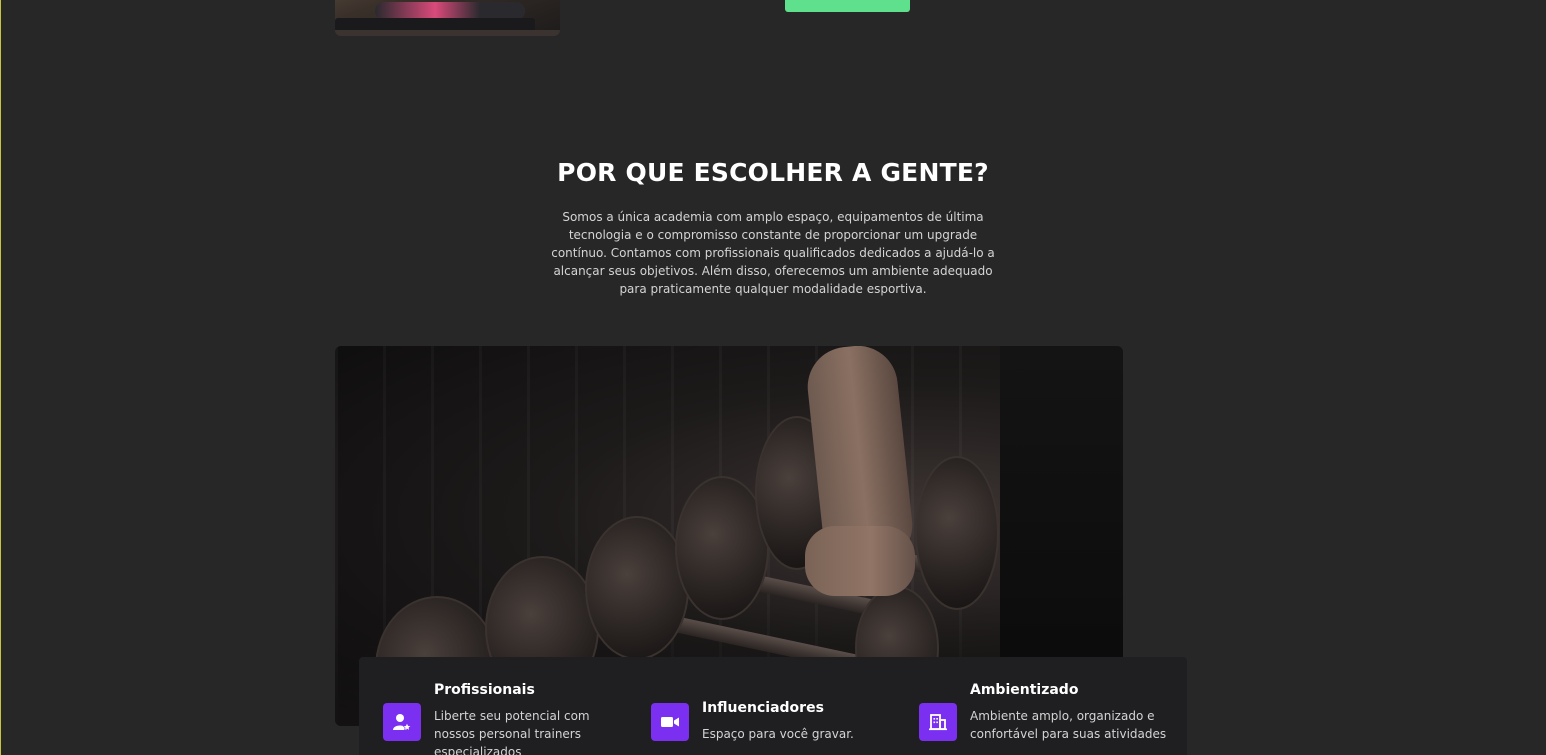 This screenshot has height=755, width=1546. I want to click on video-camera-icon-glyph, so click(670, 722).